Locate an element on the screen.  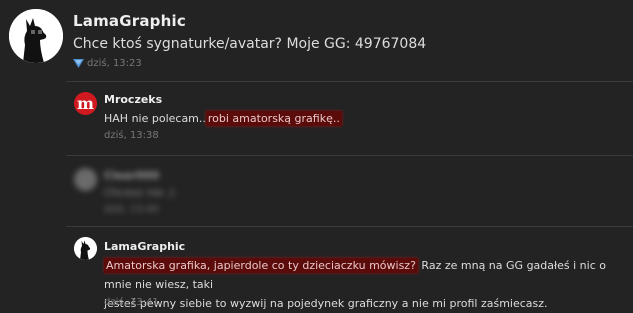
comment-time: dziś, 13:40 is located at coordinates (131, 209).